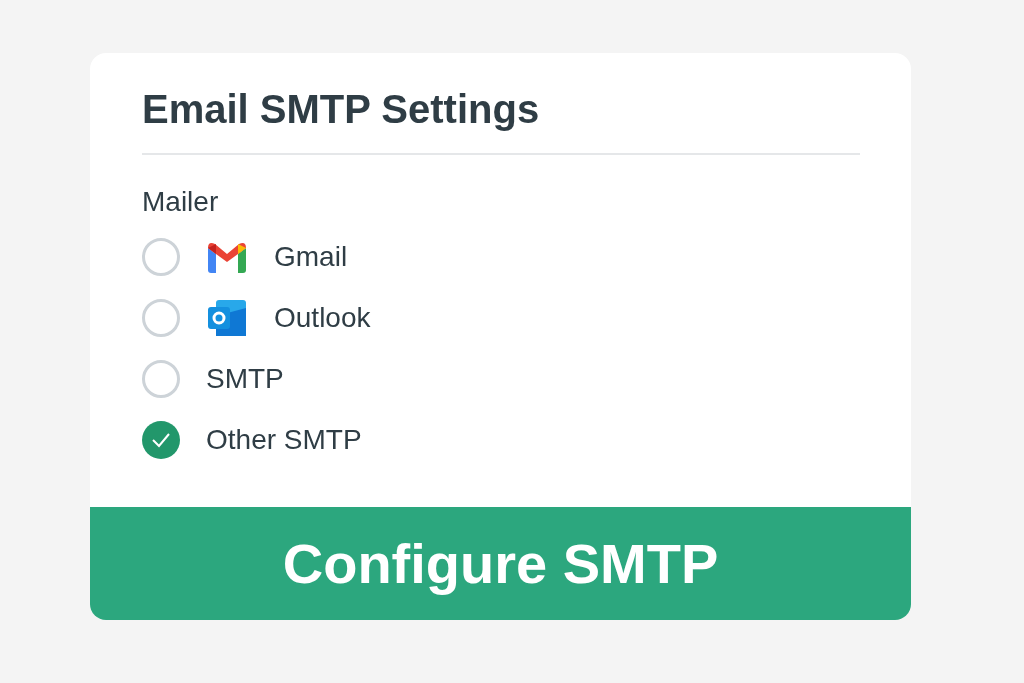  Describe the element at coordinates (227, 317) in the screenshot. I see `envelope-o-icon` at that location.